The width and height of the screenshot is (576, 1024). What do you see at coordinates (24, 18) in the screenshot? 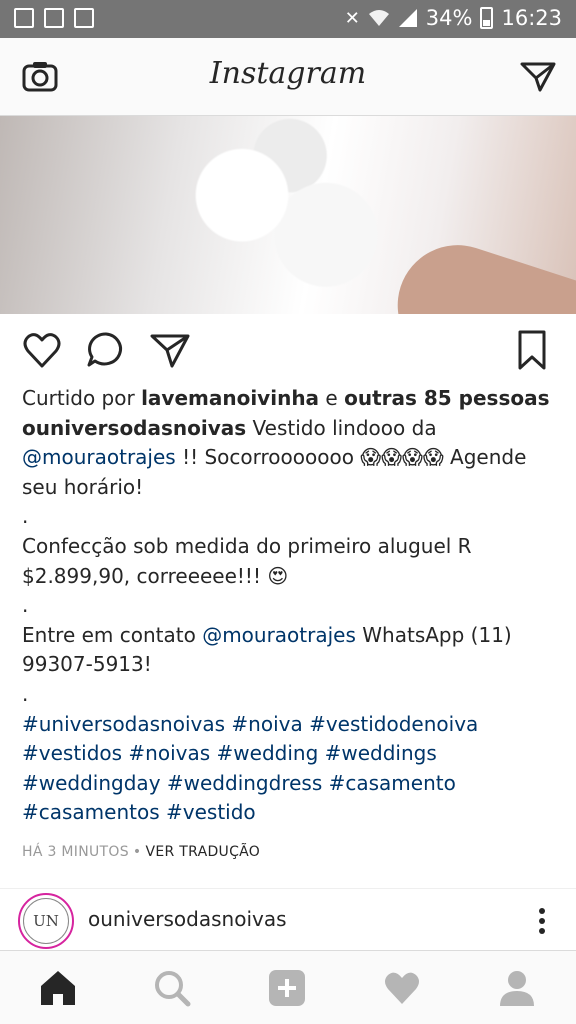
I see `image-icon` at bounding box center [24, 18].